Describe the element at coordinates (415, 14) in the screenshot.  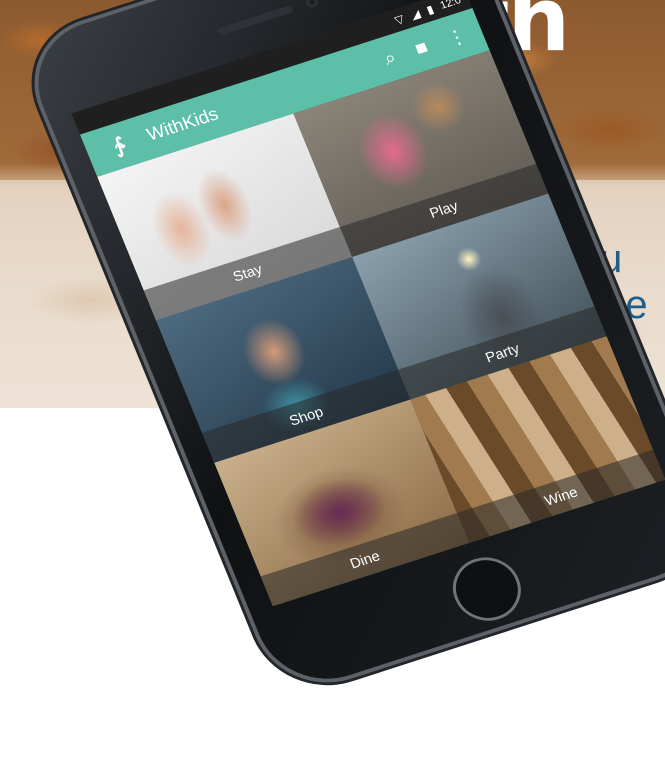
I see `signal-icon: ◢` at that location.